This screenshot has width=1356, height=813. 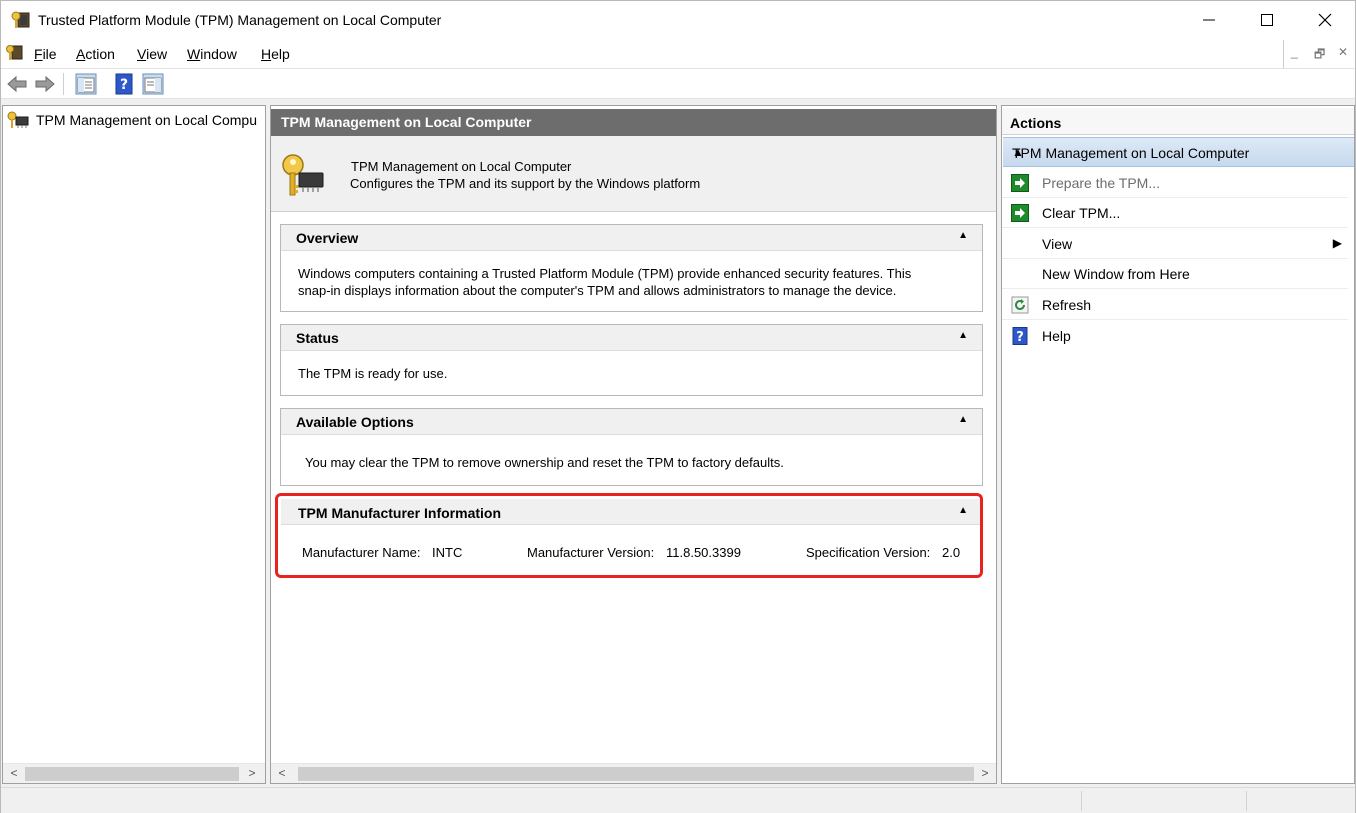 I want to click on tpm-key-chip-icon, so click(x=18, y=119).